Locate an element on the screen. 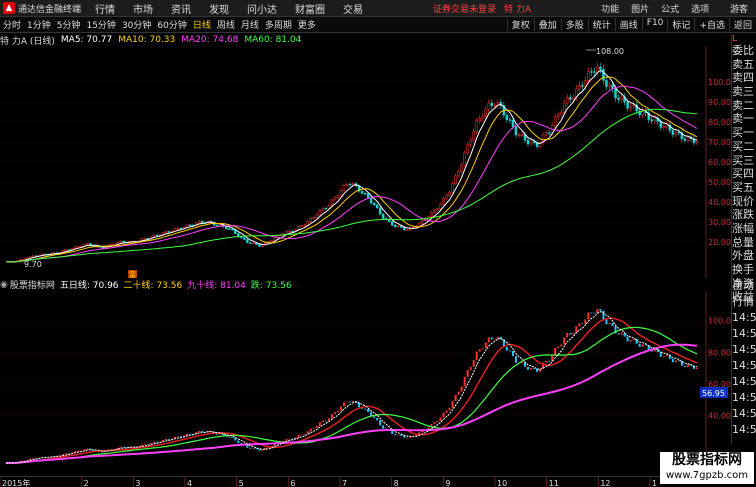 This screenshot has width=756, height=487. add-watchlist-button: +自选 is located at coordinates (711, 24).